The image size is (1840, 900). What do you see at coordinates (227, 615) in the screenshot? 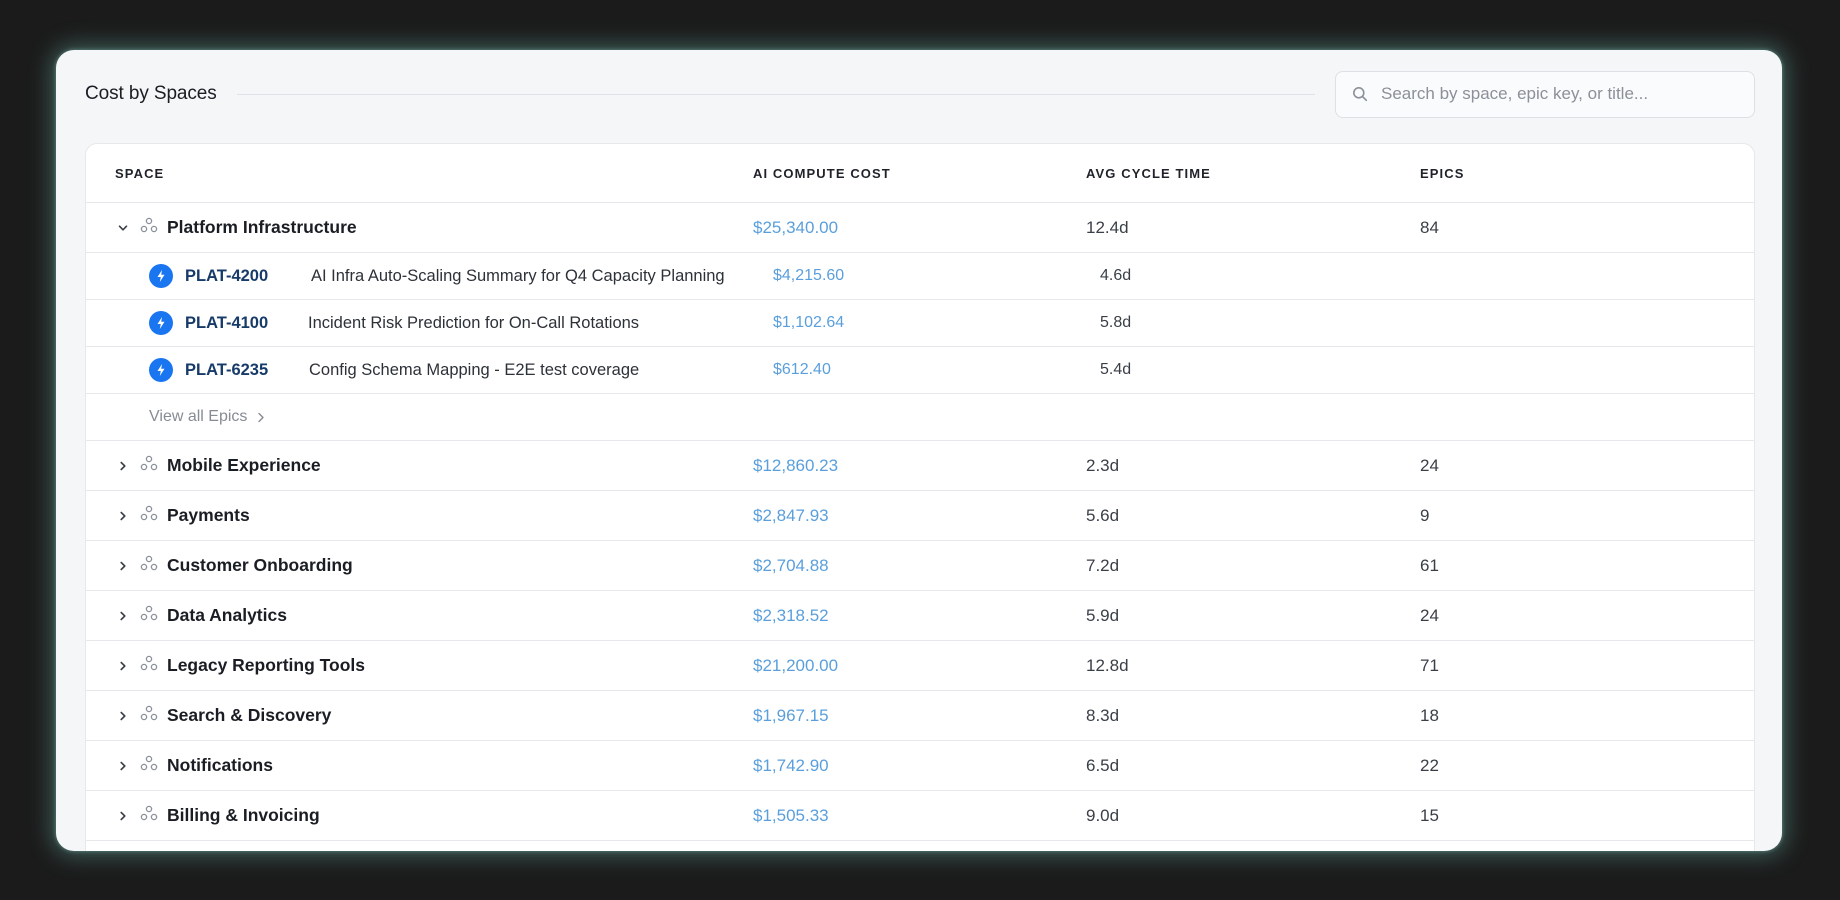
I see `space-name: Data Analytics` at bounding box center [227, 615].